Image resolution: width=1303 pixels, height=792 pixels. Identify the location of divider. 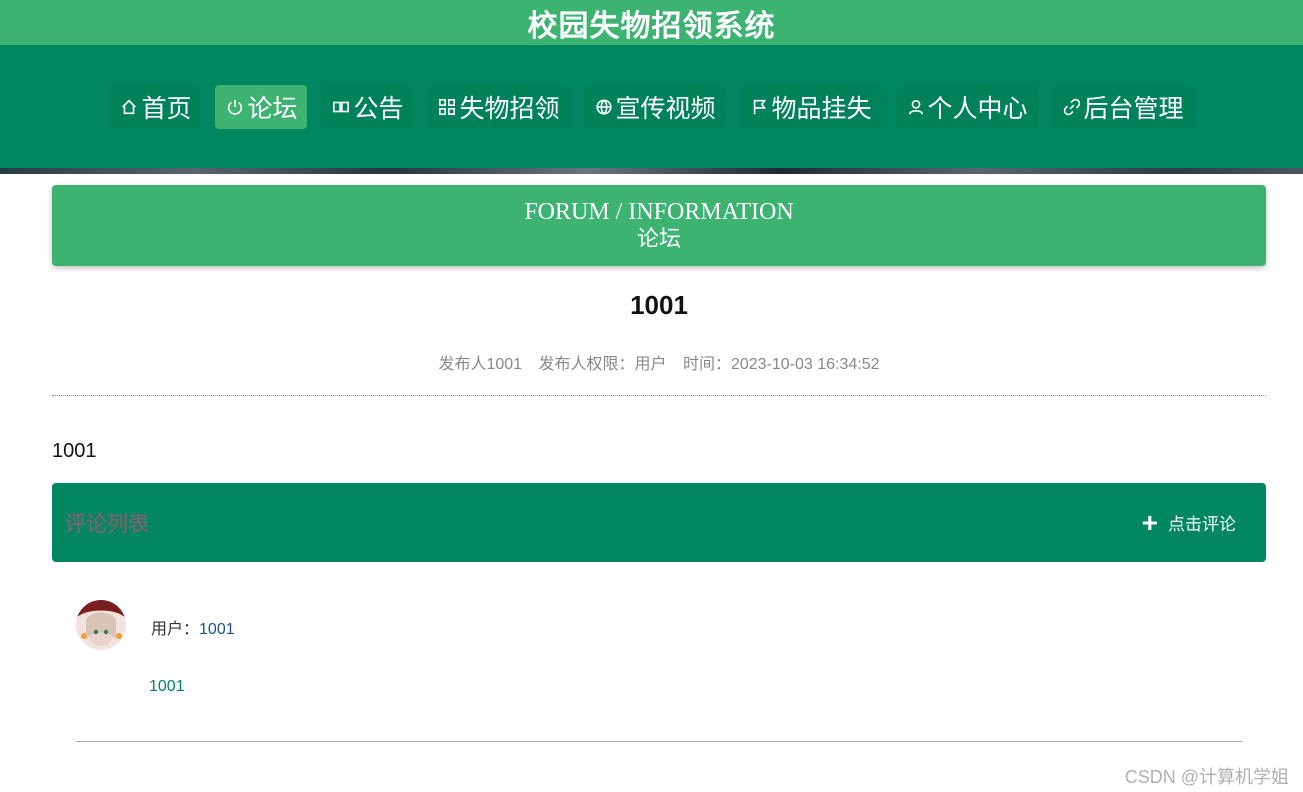
(659, 395).